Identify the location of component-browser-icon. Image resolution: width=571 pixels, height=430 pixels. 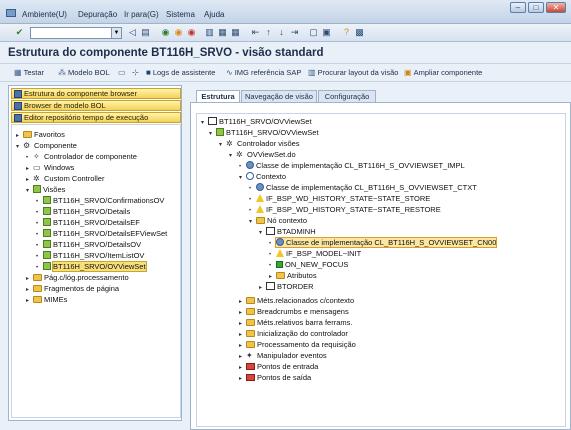
(18, 94).